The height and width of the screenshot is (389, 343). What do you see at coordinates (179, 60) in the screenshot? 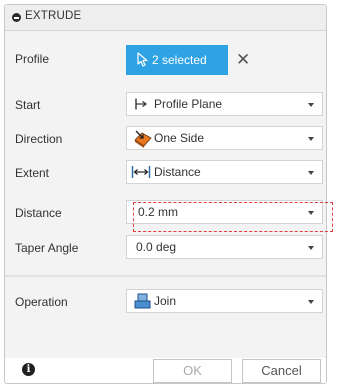
I see `profile-selection-text: 2 selected` at bounding box center [179, 60].